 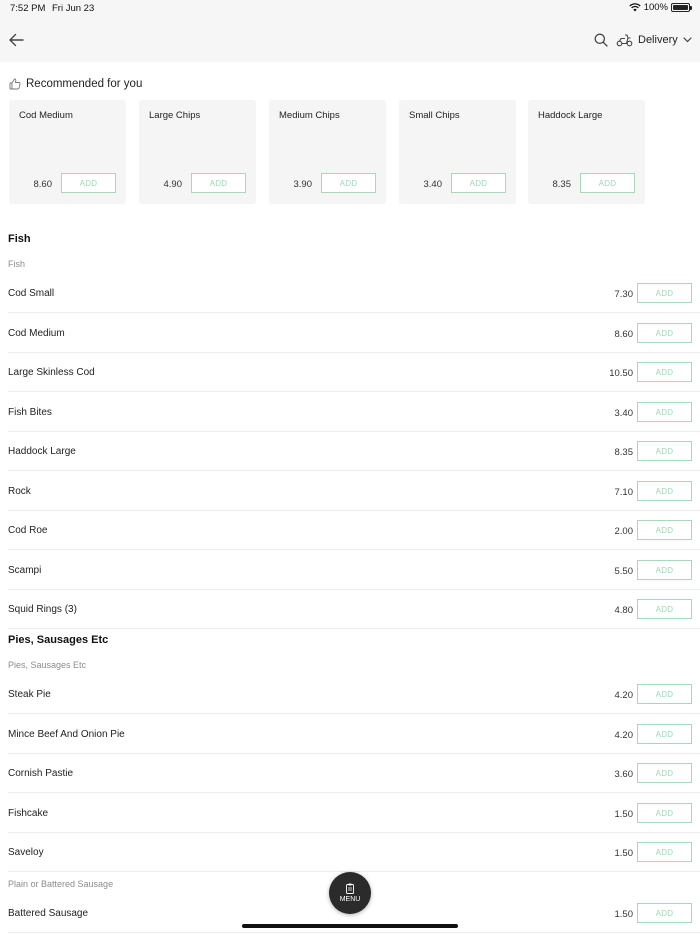 I want to click on menu-item-row: Saveloy 1.50 ADD, so click(x=354, y=852).